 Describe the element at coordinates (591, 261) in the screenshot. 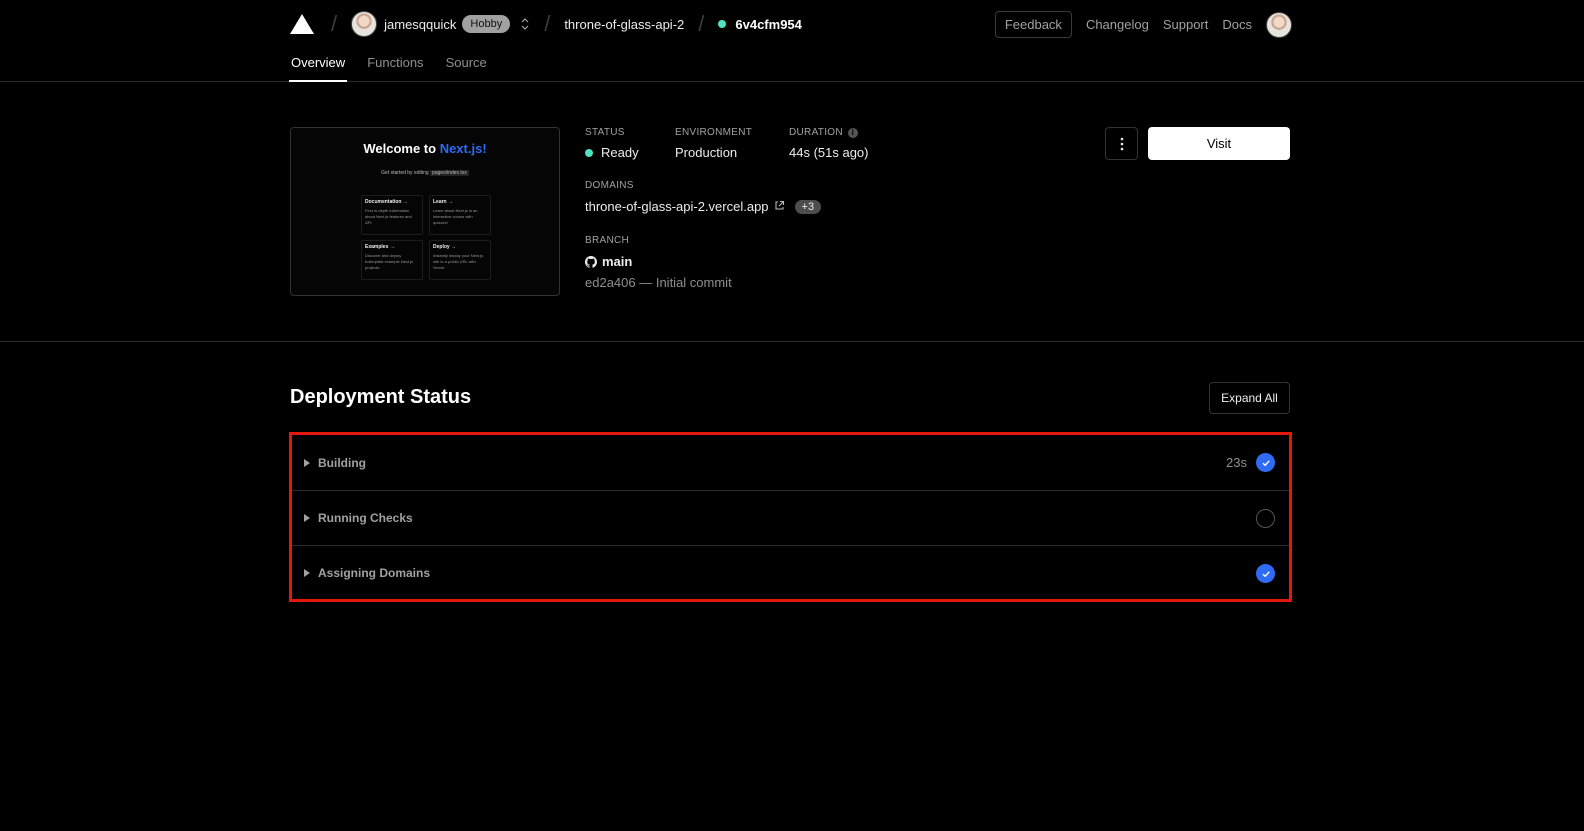

I see `github-icon` at that location.